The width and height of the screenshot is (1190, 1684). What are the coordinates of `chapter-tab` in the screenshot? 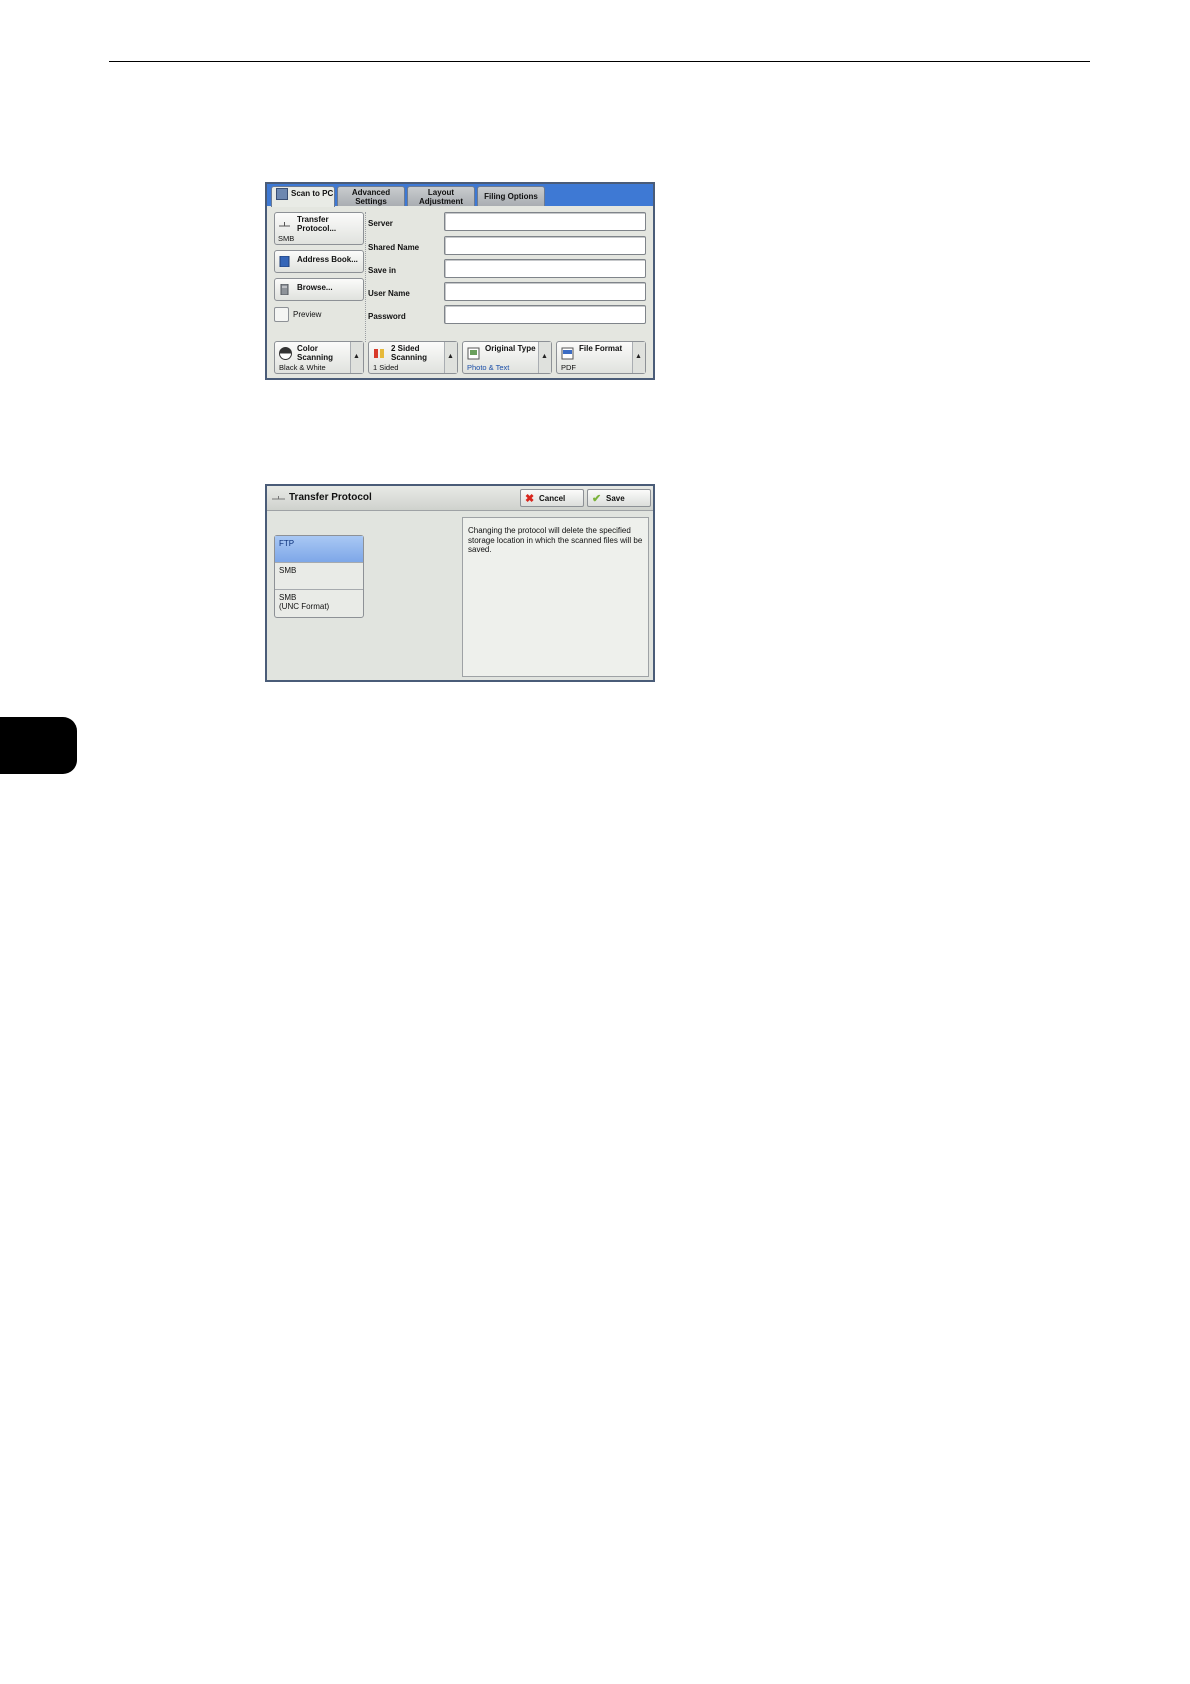 It's located at (38, 745).